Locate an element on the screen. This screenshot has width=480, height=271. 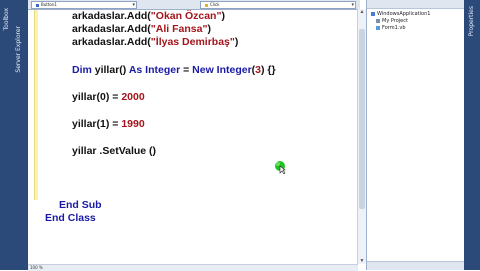
code-token: Dim is located at coordinates (82, 70).